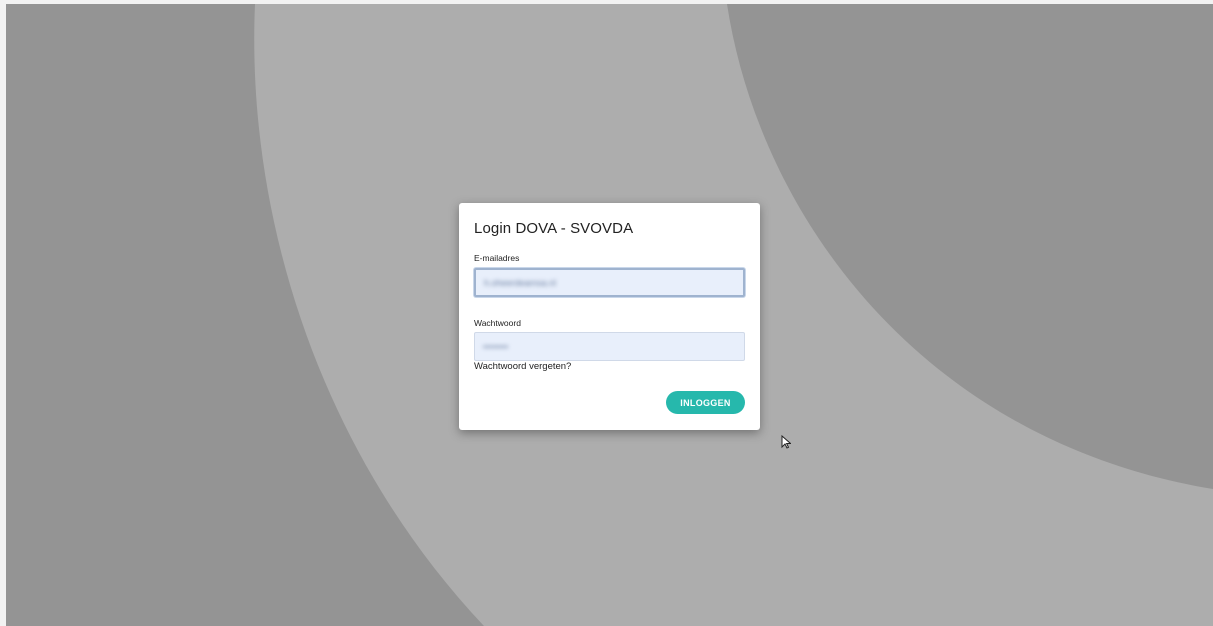 The image size is (1213, 626). Describe the element at coordinates (609, 346) in the screenshot. I see `password-field: ••••••••` at that location.